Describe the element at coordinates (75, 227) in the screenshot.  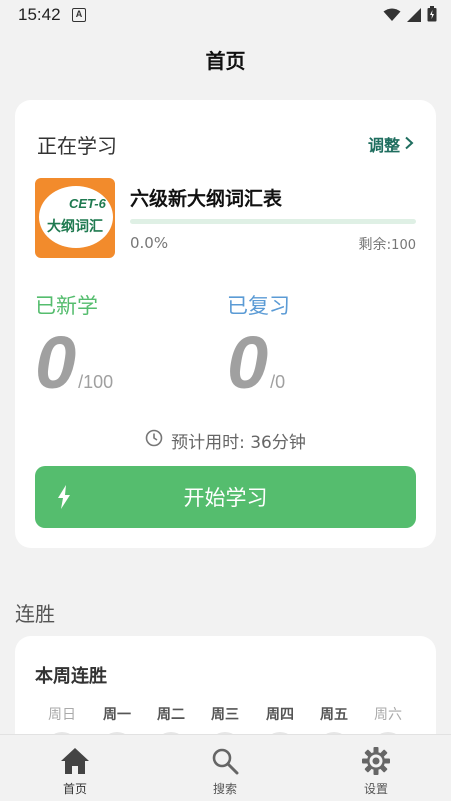
I see `book-cover-title: 大纲词汇` at that location.